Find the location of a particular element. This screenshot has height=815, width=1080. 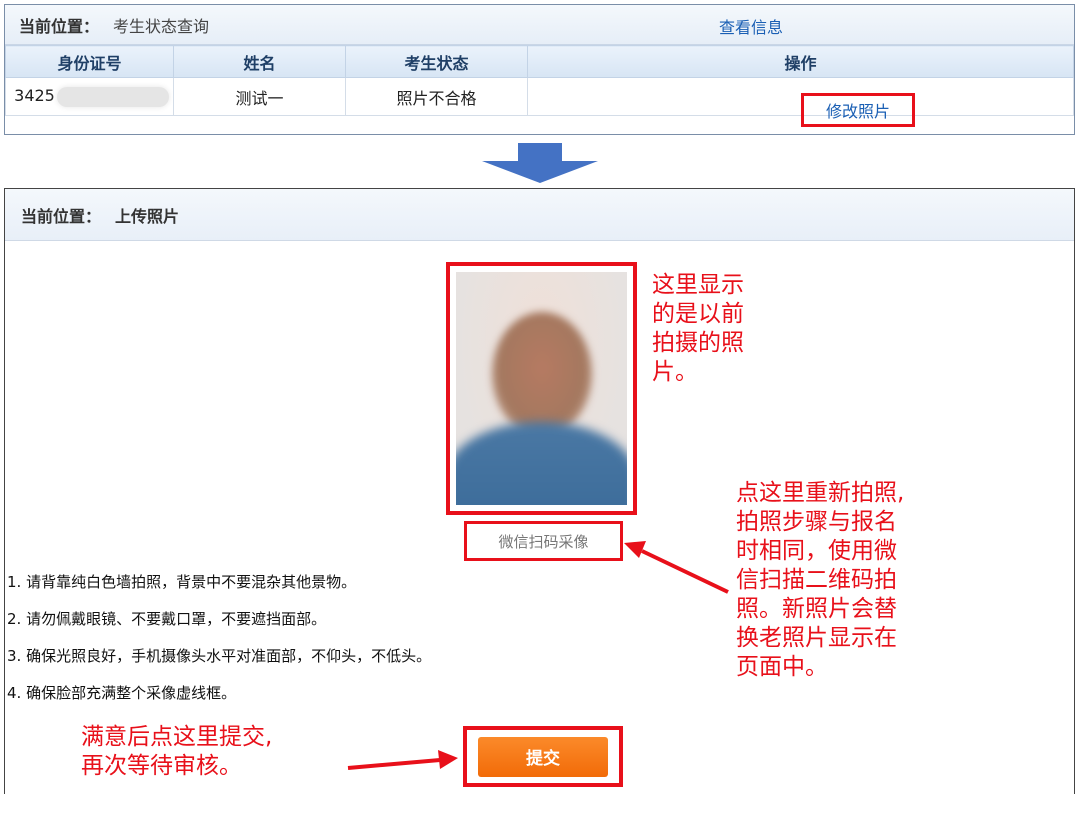

column-header-name: 姓名 is located at coordinates (259, 61).